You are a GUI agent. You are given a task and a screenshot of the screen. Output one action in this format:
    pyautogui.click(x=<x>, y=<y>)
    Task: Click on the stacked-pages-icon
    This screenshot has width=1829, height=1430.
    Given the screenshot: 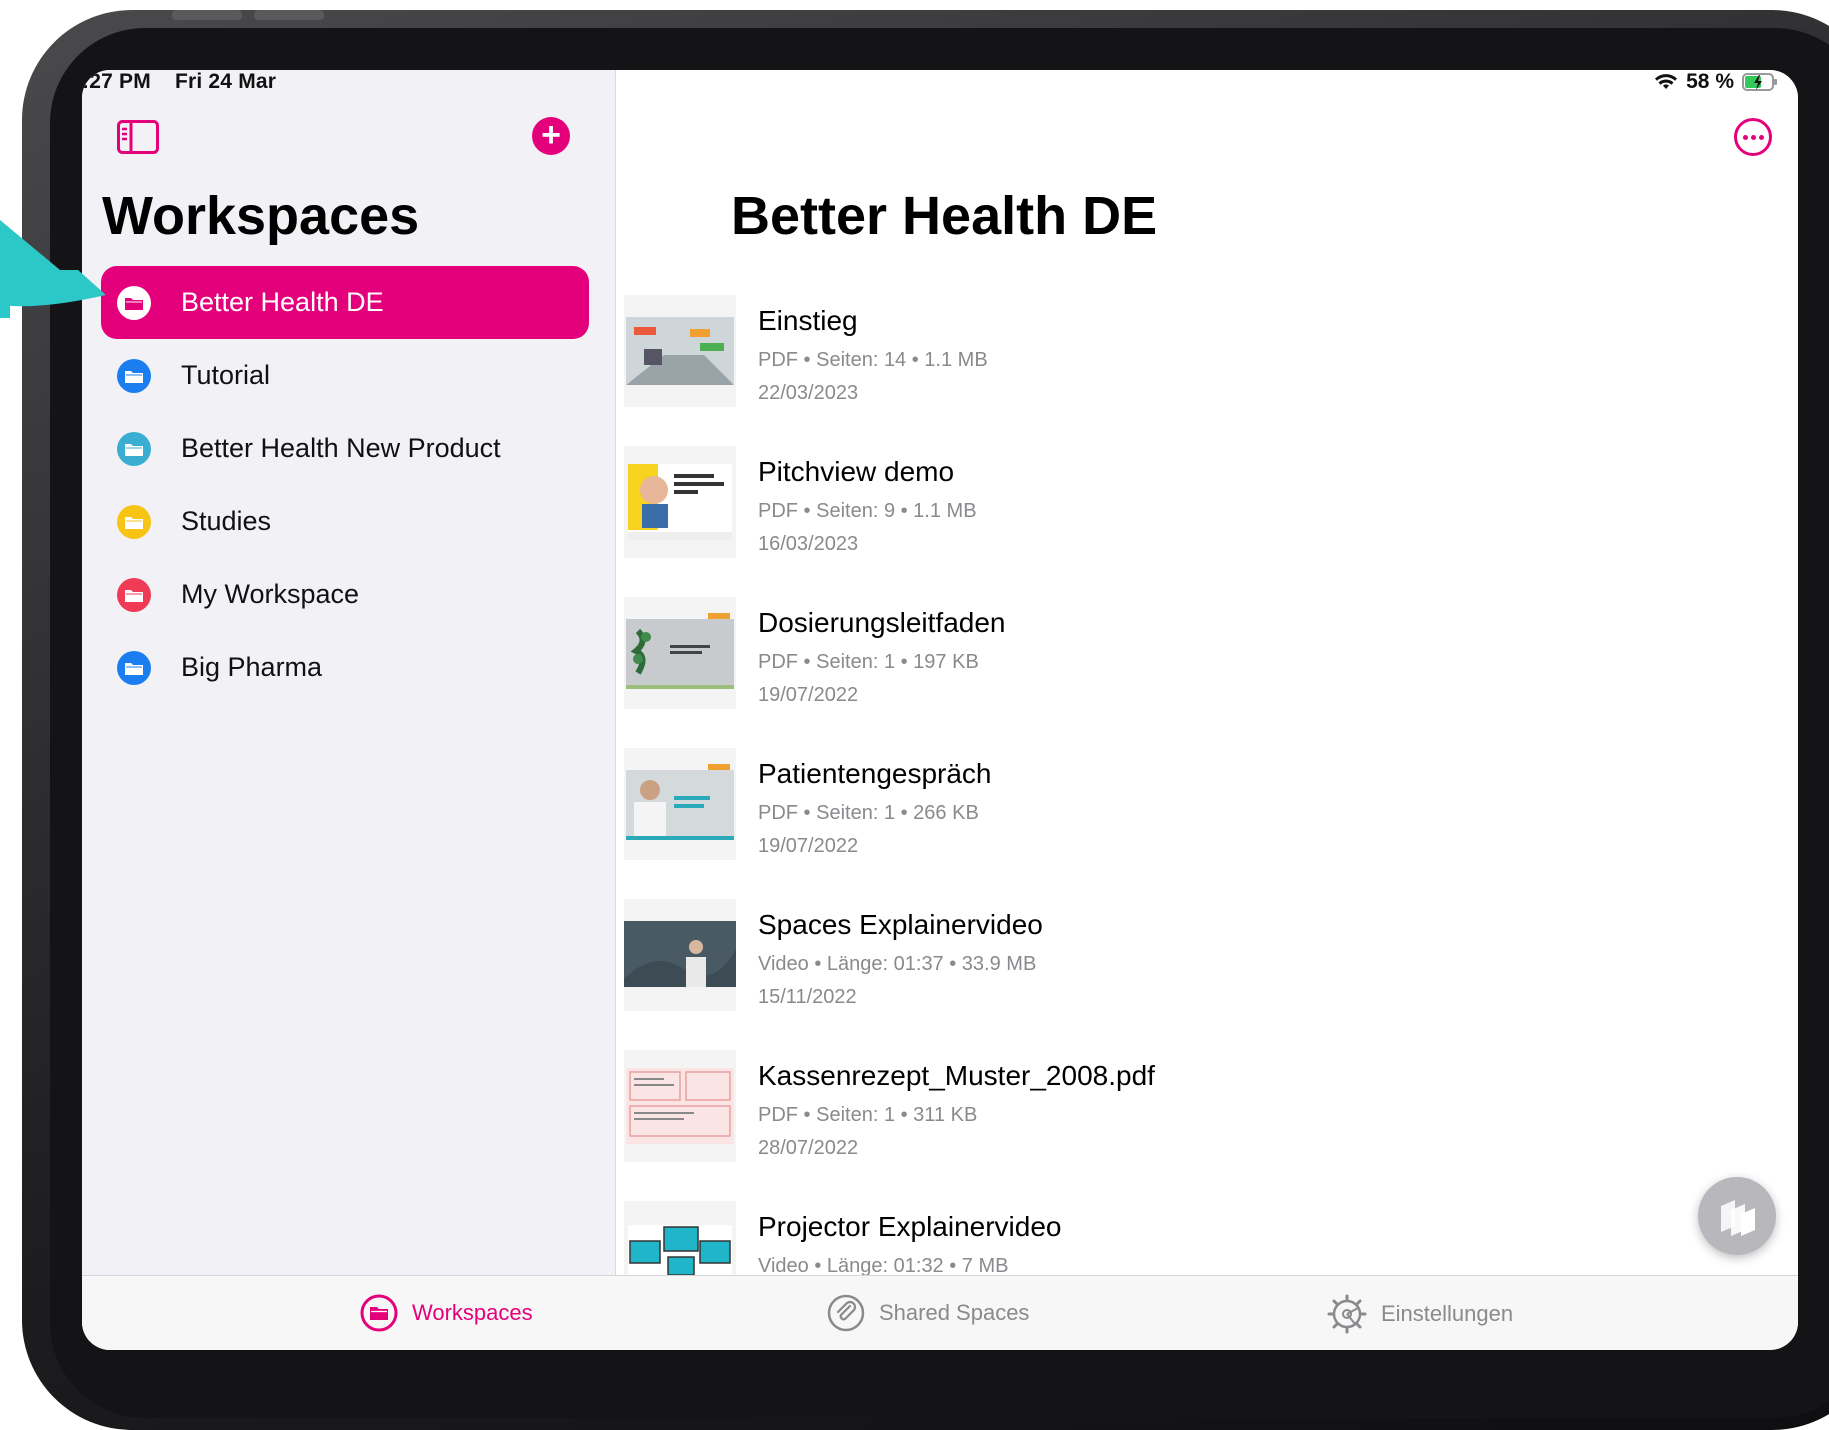 What is the action you would take?
    pyautogui.click(x=1738, y=1218)
    